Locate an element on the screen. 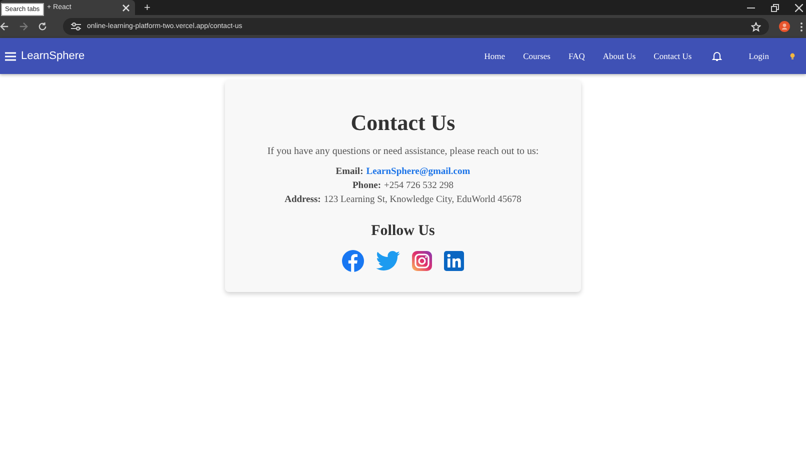 The image size is (806, 449). profile-avatar-icon is located at coordinates (784, 26).